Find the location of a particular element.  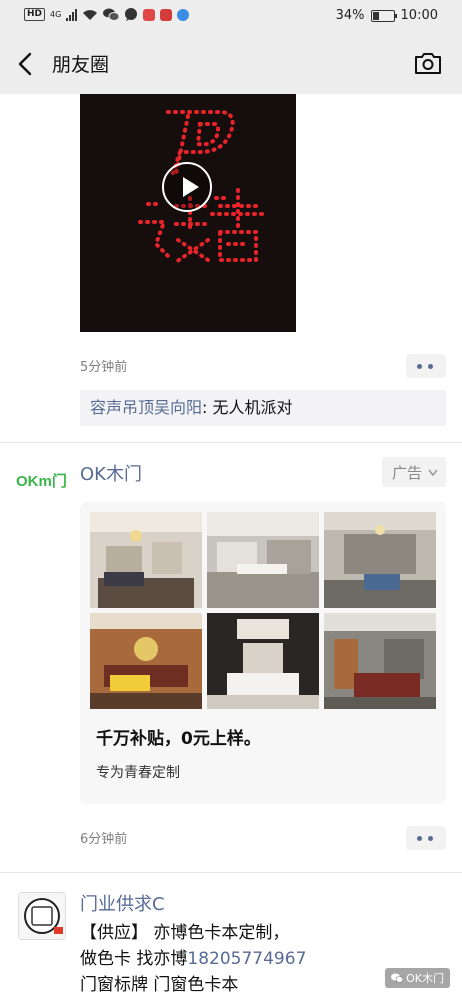

network-type: 4G is located at coordinates (56, 14).